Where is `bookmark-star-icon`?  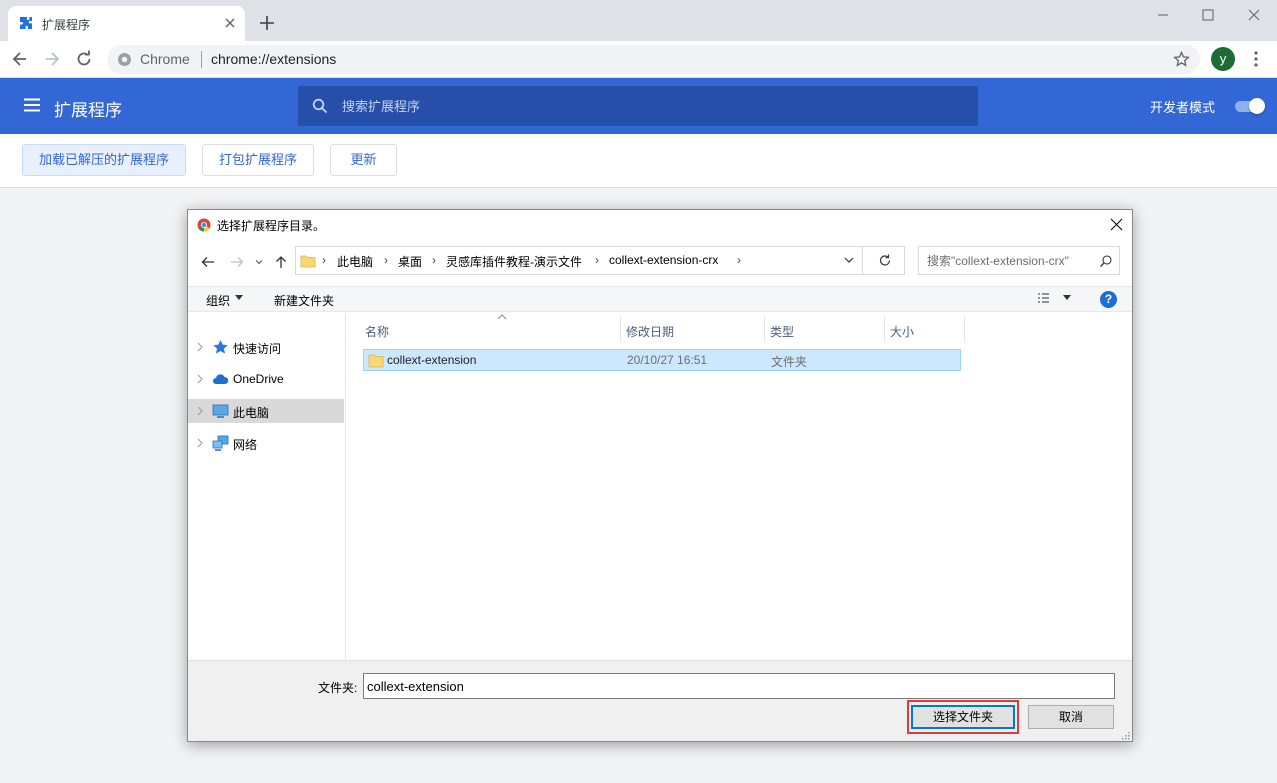 bookmark-star-icon is located at coordinates (1181, 59).